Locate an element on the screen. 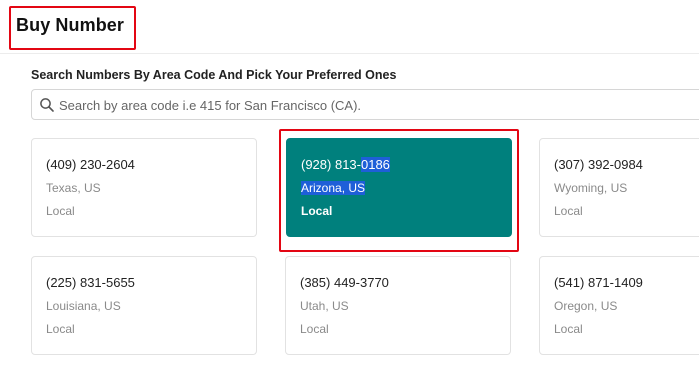 The width and height of the screenshot is (699, 369). number-location: Utah, US is located at coordinates (324, 306).